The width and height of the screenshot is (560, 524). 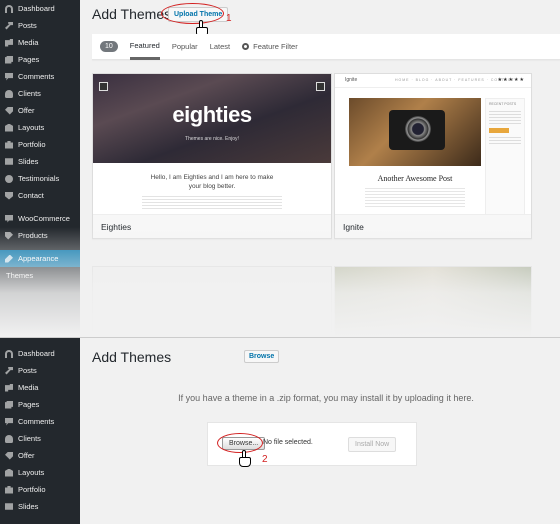 I want to click on sidebar-item-label: Offer, so click(x=26, y=110).